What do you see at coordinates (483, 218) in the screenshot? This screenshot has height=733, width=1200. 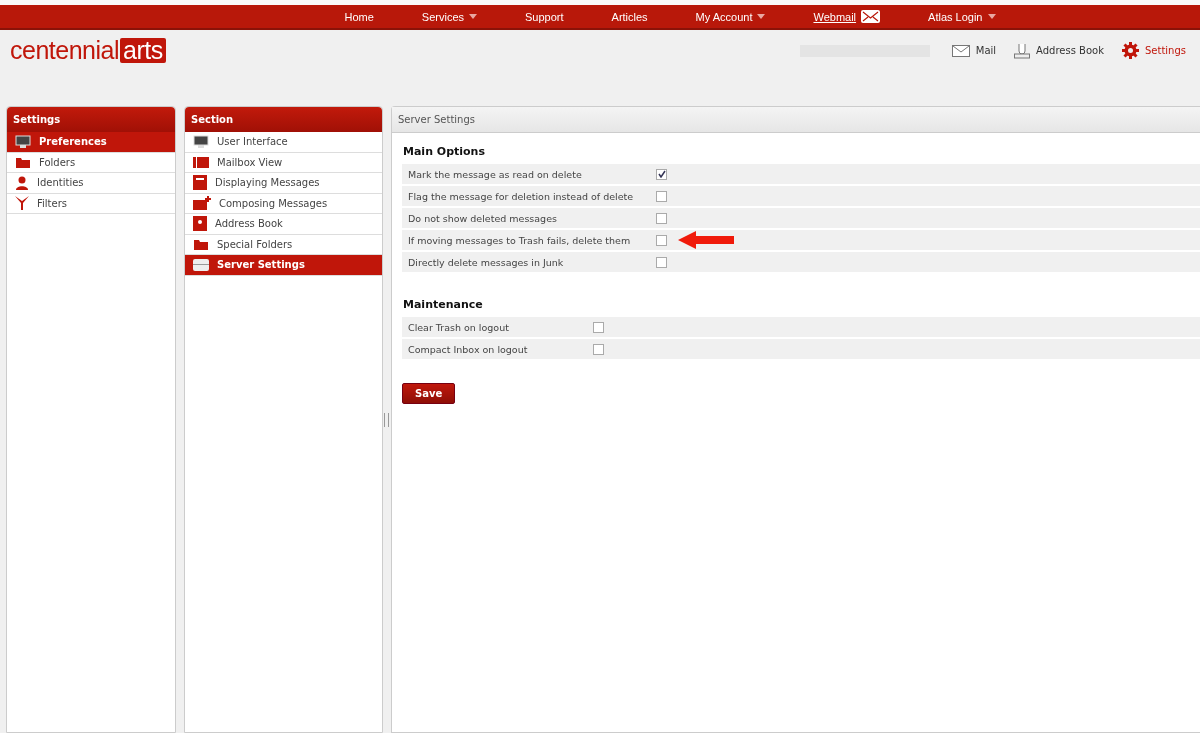 I see `option-label: Do not show deleted messages` at bounding box center [483, 218].